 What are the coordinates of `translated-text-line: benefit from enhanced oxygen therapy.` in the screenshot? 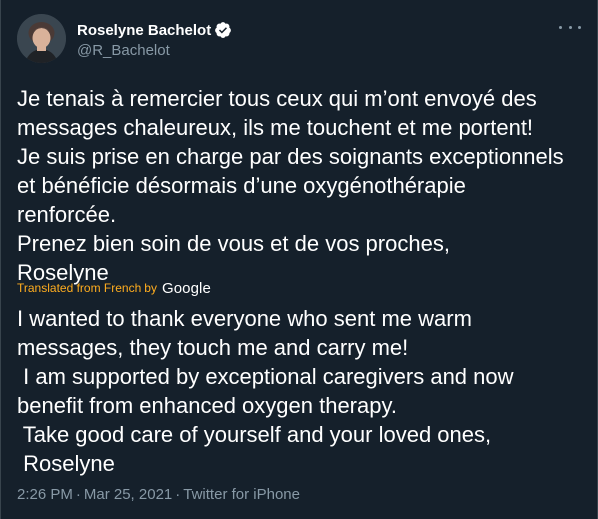 It's located at (207, 405).